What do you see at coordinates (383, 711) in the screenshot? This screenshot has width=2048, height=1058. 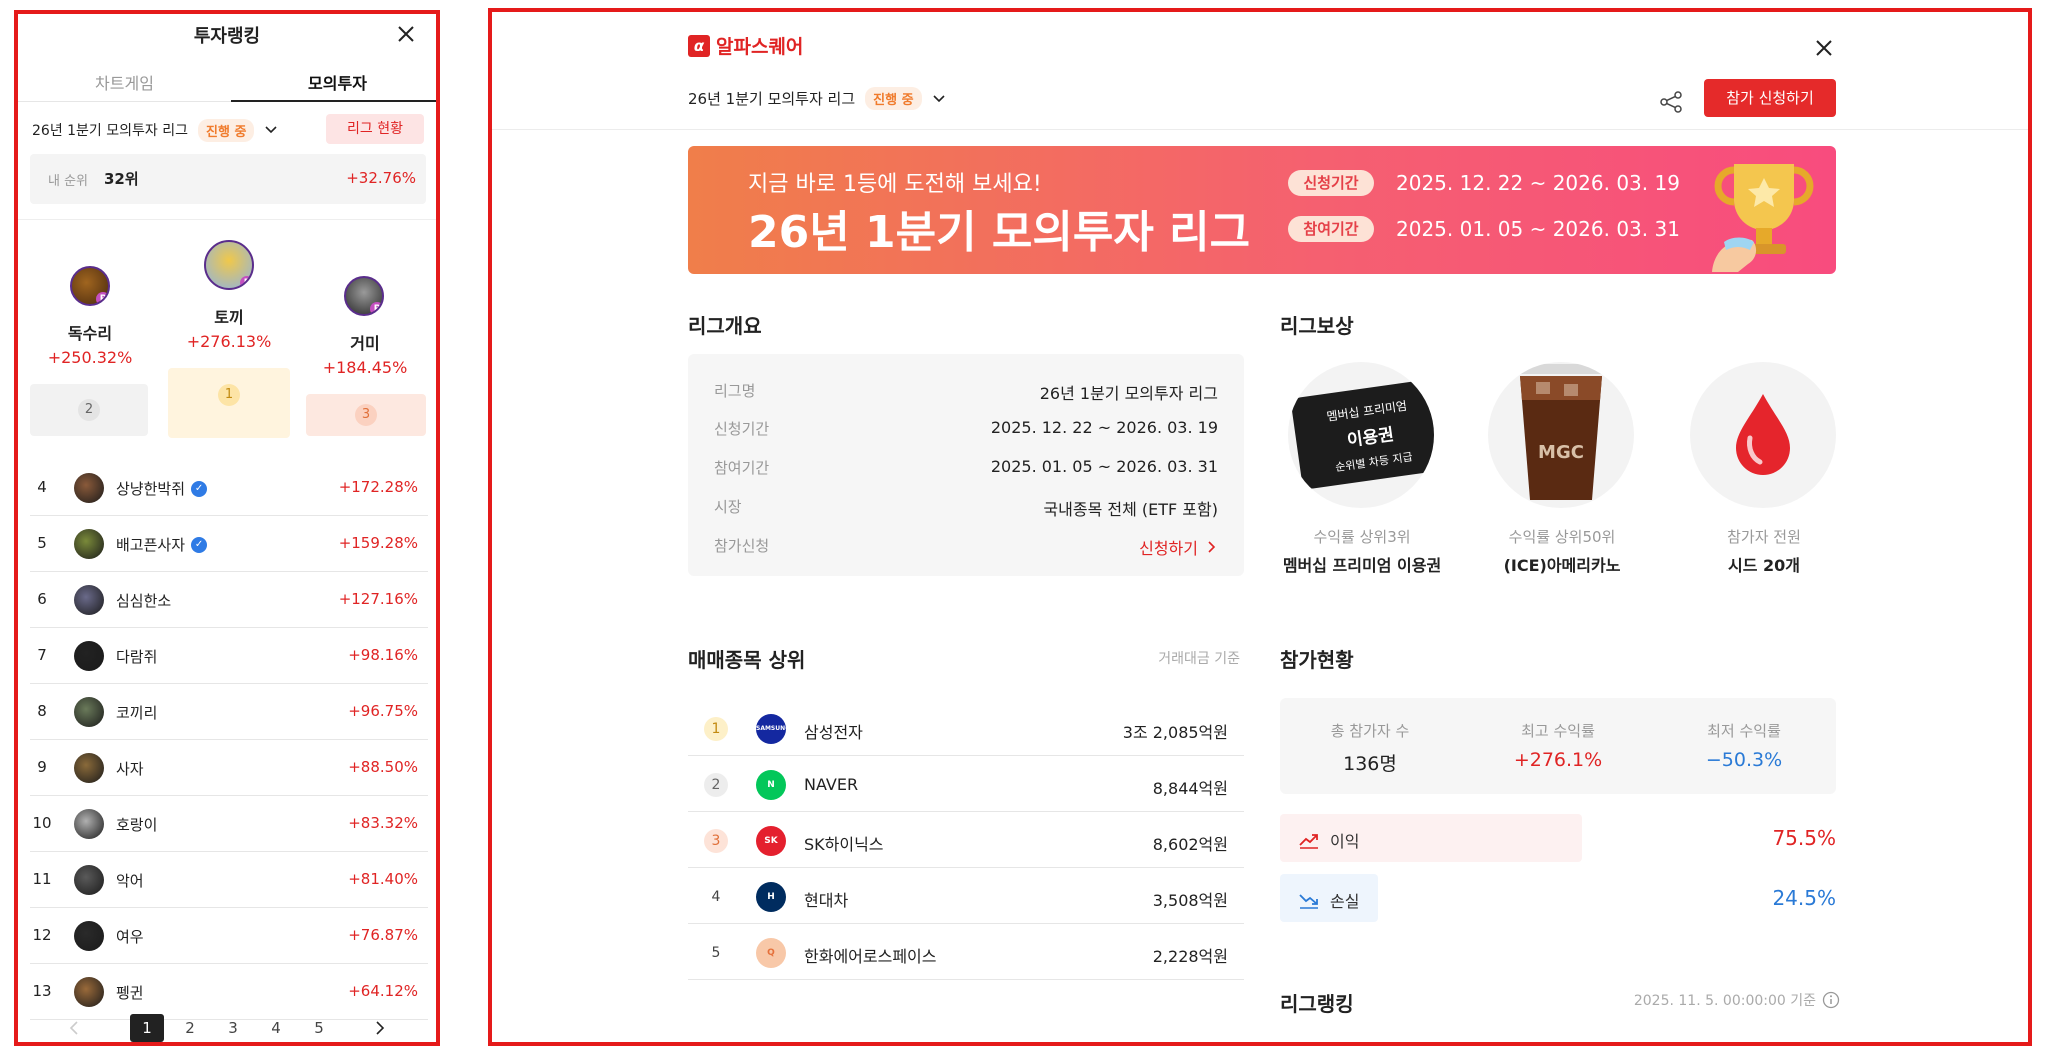 I see `return-rate: +96.75%` at bounding box center [383, 711].